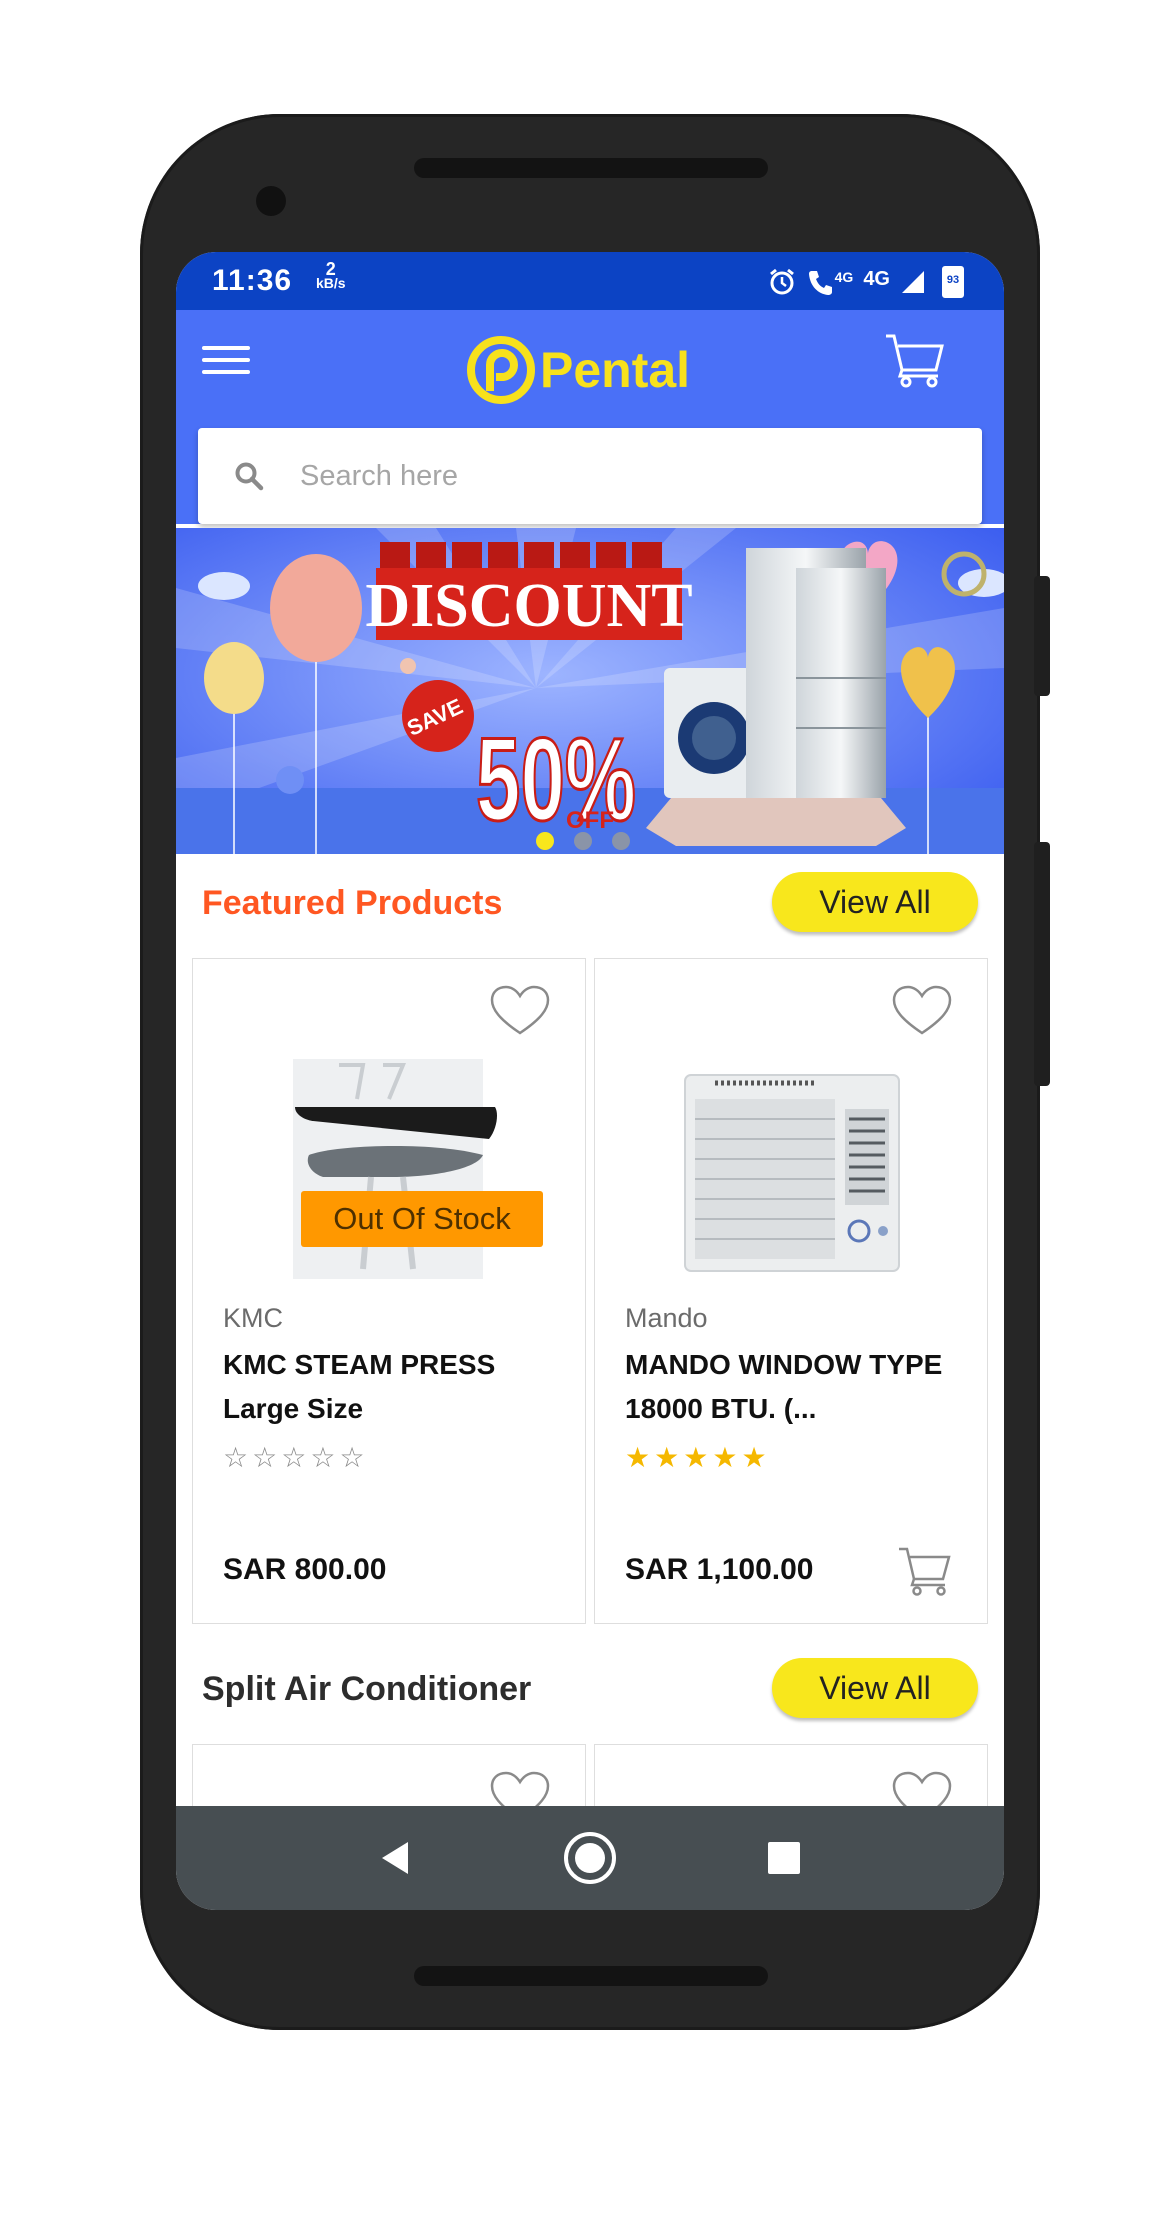 The height and width of the screenshot is (2240, 1174). Describe the element at coordinates (1042, 636) in the screenshot. I see `power-button` at that location.